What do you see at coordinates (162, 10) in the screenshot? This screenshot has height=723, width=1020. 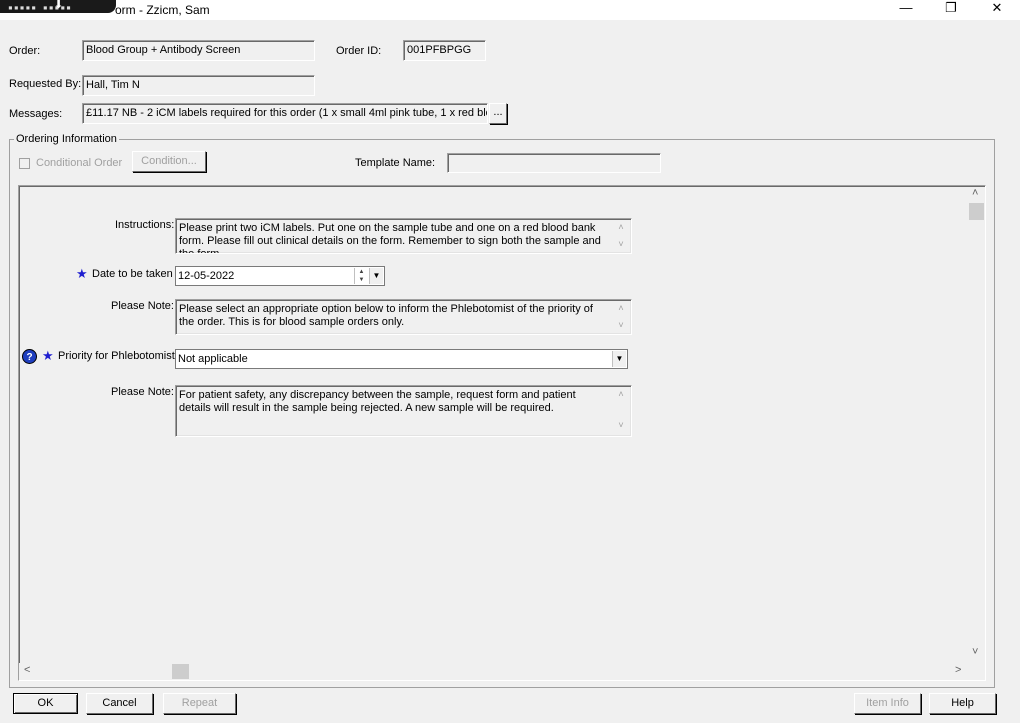 I see `window-title: orm - Zzicm, Sam` at bounding box center [162, 10].